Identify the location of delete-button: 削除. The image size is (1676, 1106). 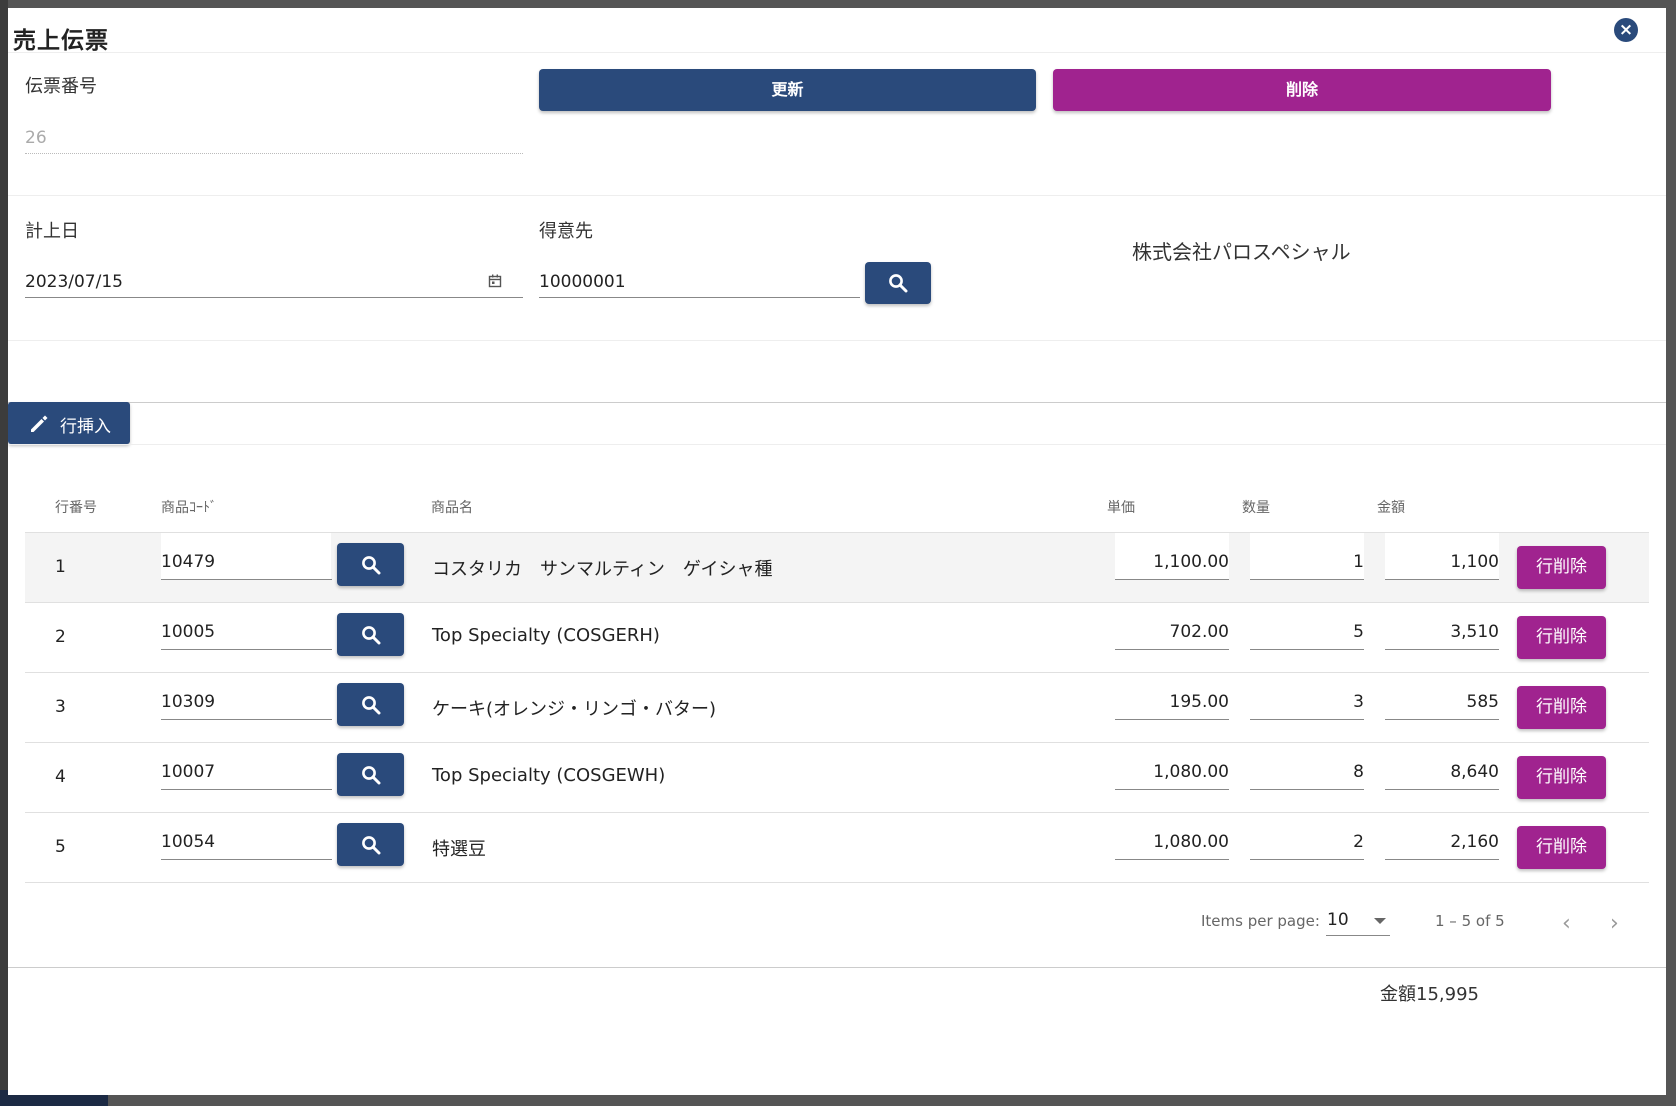
(1302, 90).